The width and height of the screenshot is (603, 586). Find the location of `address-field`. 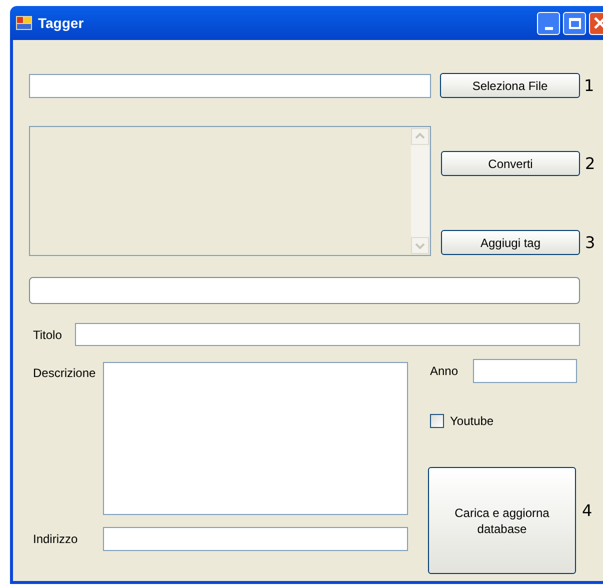

address-field is located at coordinates (255, 539).